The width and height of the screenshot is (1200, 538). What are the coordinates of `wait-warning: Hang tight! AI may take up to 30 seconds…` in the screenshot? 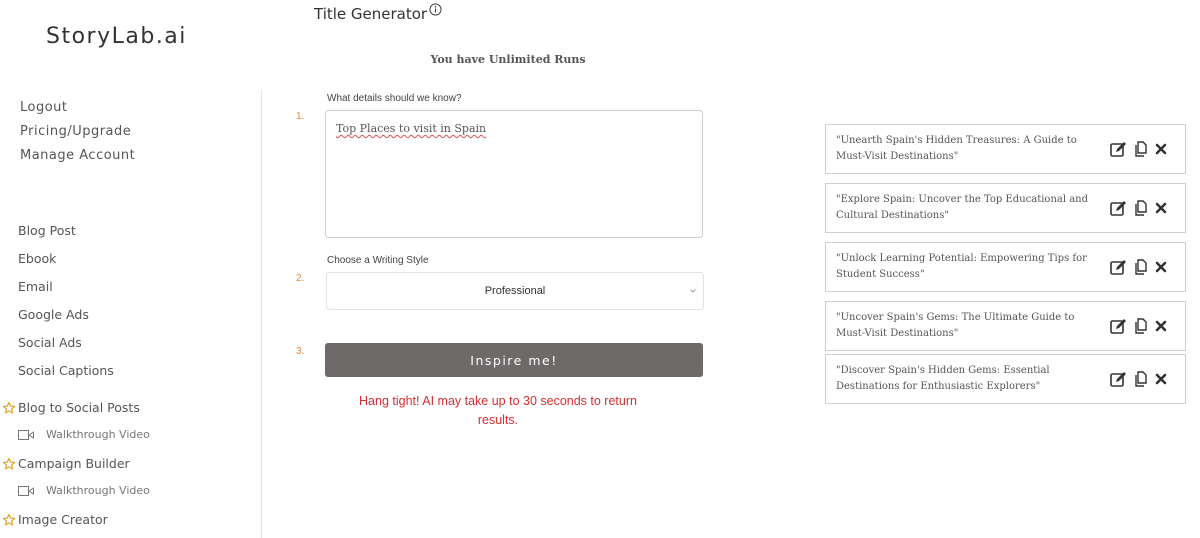 It's located at (498, 410).